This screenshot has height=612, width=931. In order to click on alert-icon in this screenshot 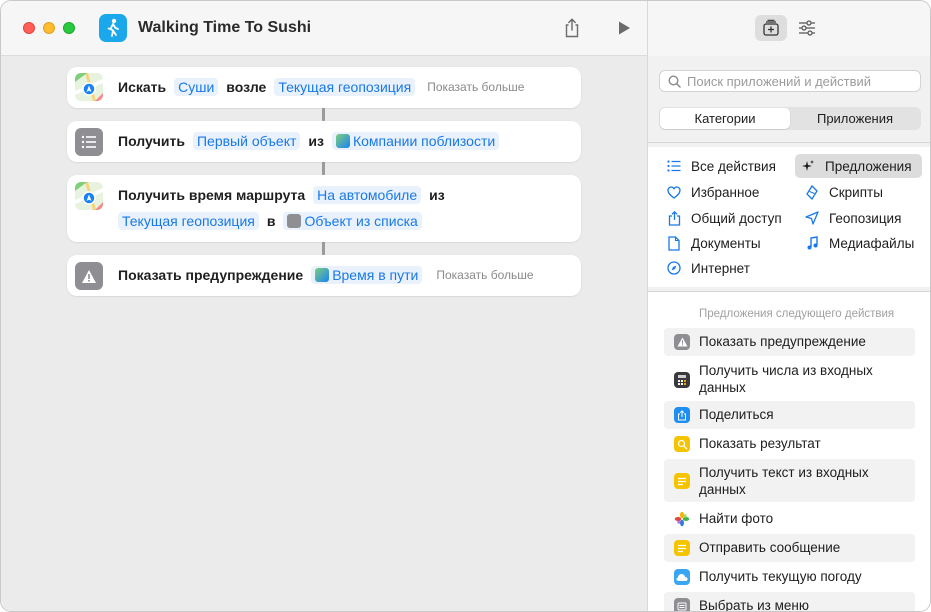, I will do `click(682, 342)`.